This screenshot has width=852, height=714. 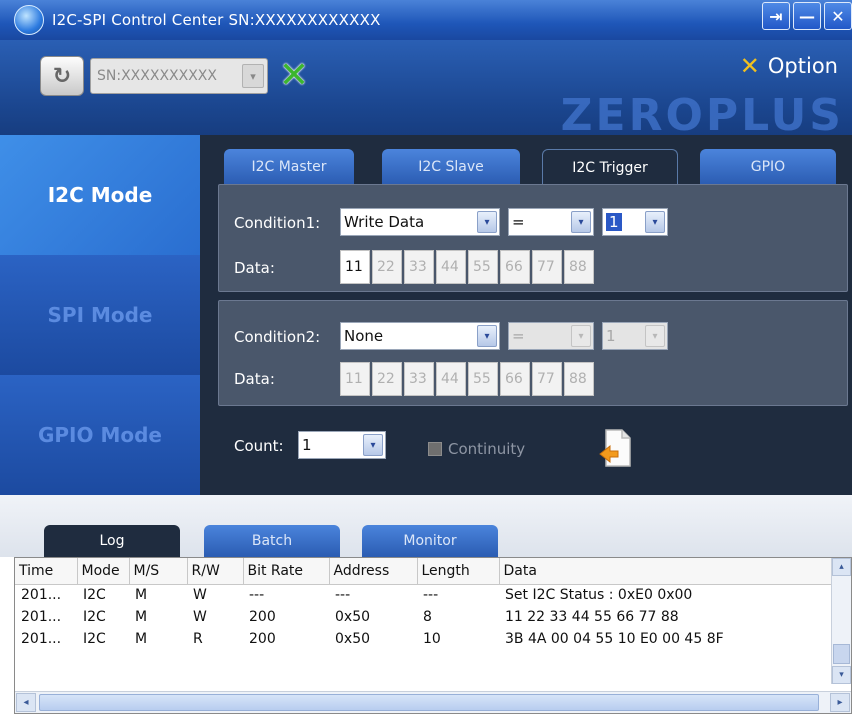 I want to click on window-controls: ⇥ — ✕, so click(x=807, y=16).